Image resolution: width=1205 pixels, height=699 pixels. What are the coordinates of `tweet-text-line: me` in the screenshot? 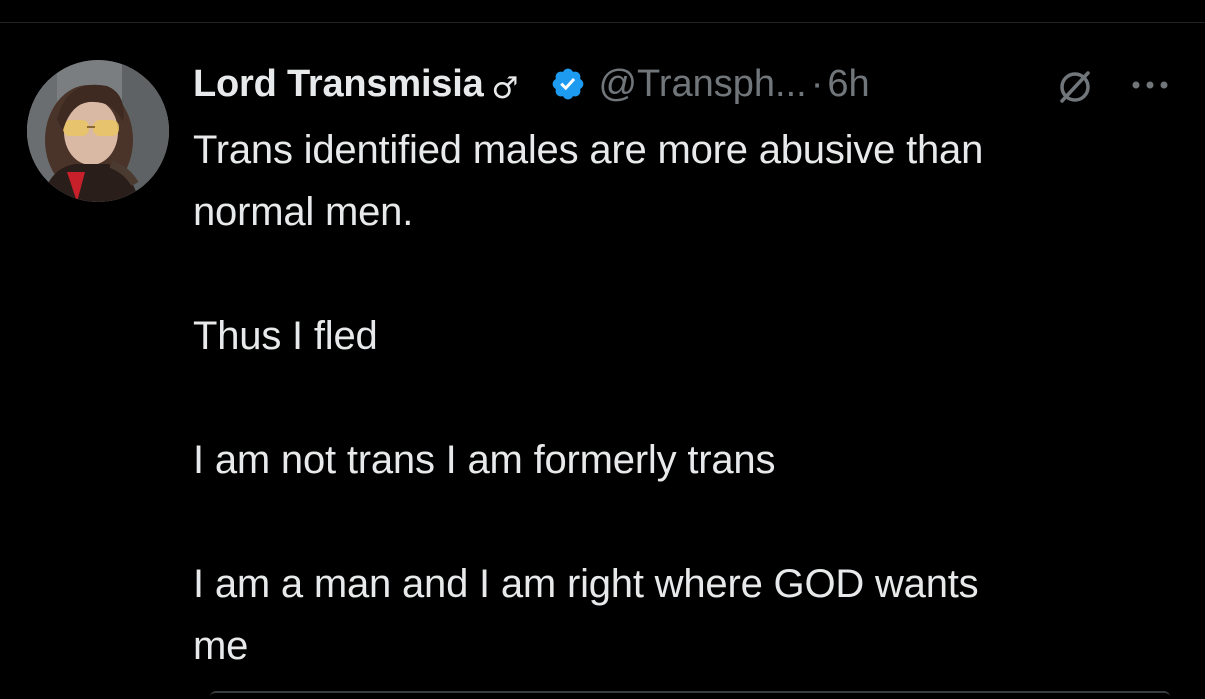 It's located at (221, 646).